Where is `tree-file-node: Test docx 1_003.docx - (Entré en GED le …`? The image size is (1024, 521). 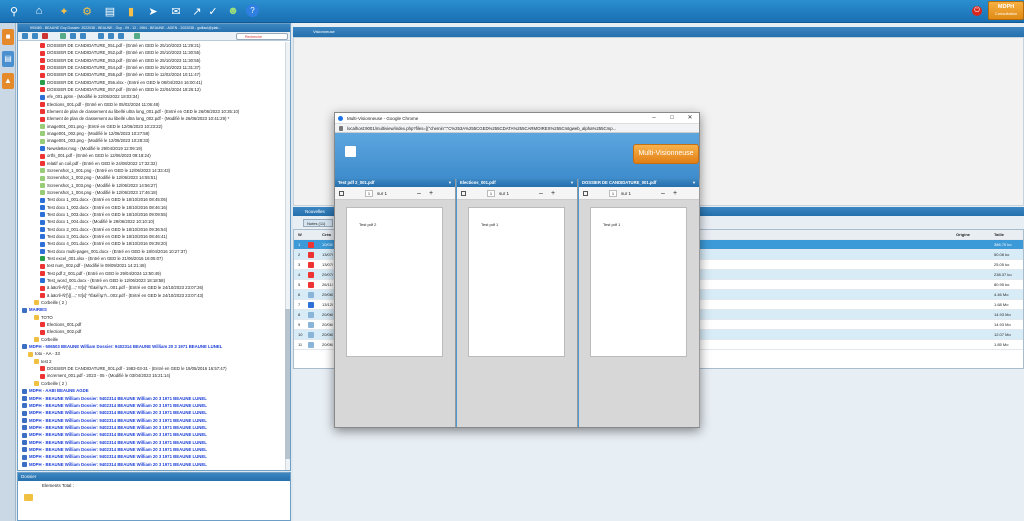 tree-file-node: Test docx 1_003.docx - (Entré en GED le … is located at coordinates (152, 214).